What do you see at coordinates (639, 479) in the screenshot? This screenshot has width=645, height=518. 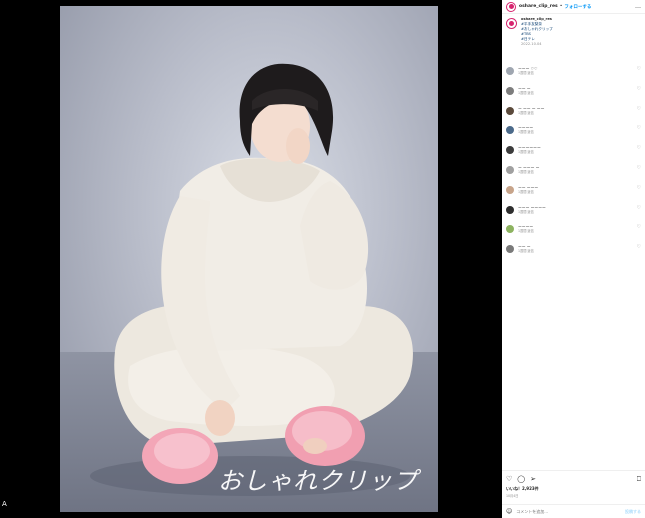 I see `bookmark-icon: ⎕` at bounding box center [639, 479].